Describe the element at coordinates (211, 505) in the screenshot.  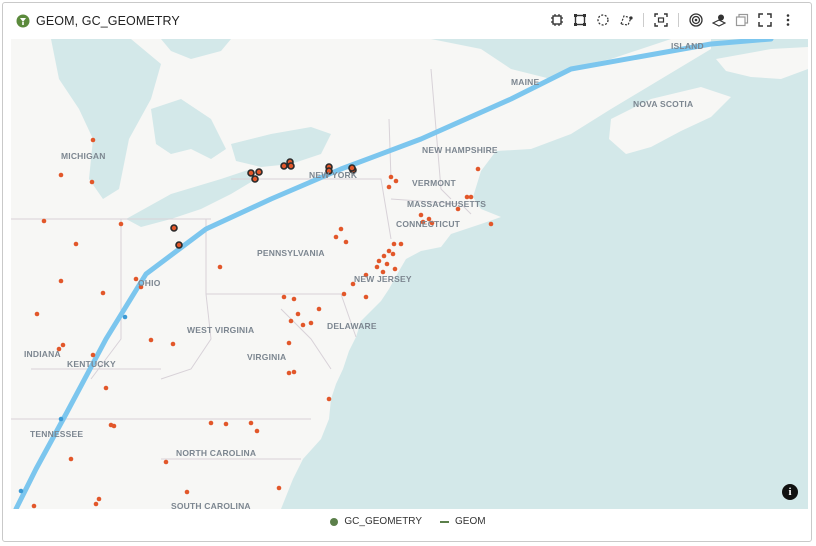
I see `label-south-carolina: SOUTH CAROLINA` at that location.